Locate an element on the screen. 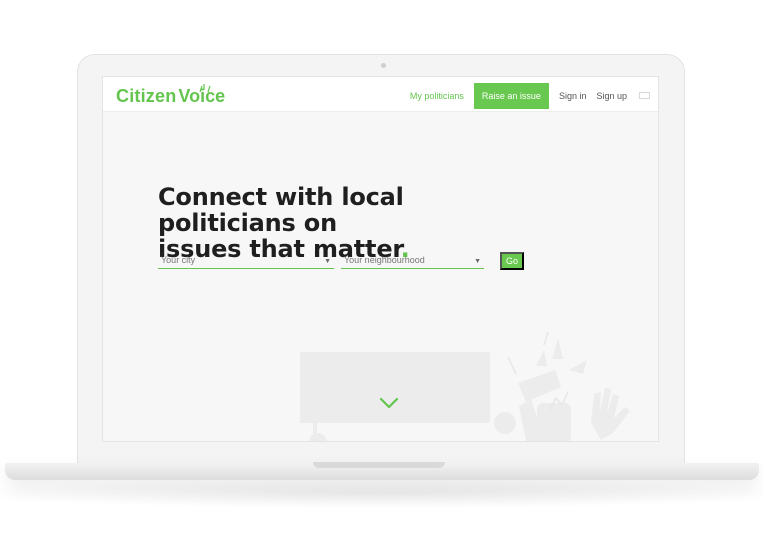  sound-line-left is located at coordinates (512, 365).